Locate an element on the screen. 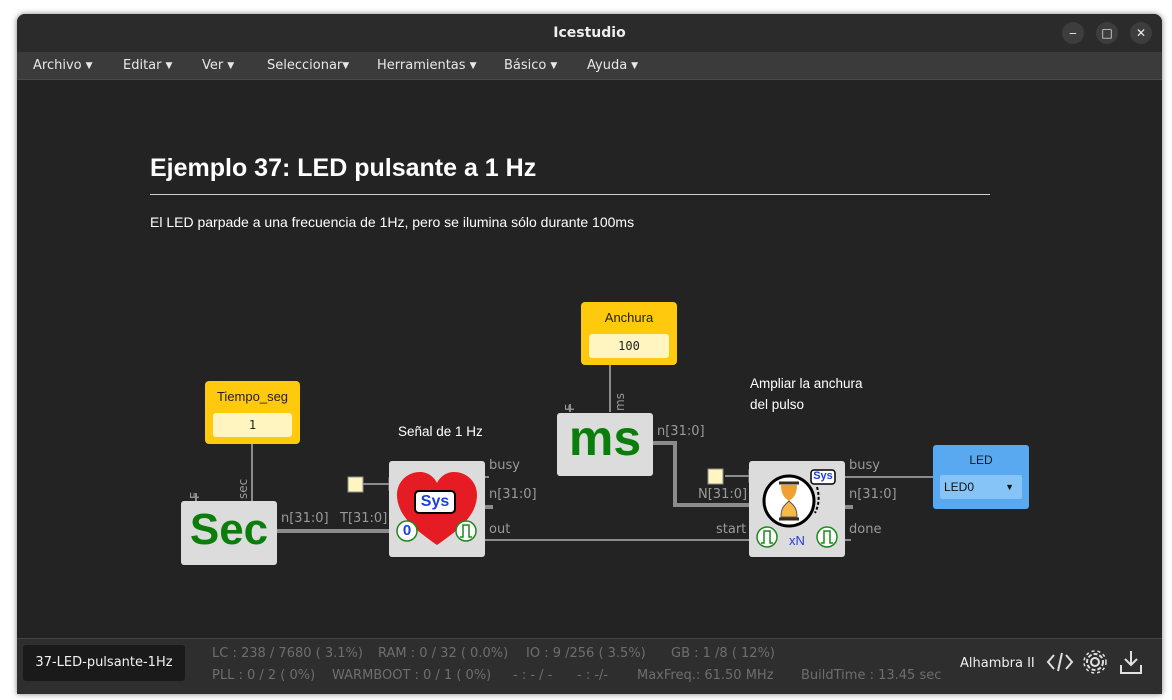  close-icon: ✕ is located at coordinates (1141, 33).